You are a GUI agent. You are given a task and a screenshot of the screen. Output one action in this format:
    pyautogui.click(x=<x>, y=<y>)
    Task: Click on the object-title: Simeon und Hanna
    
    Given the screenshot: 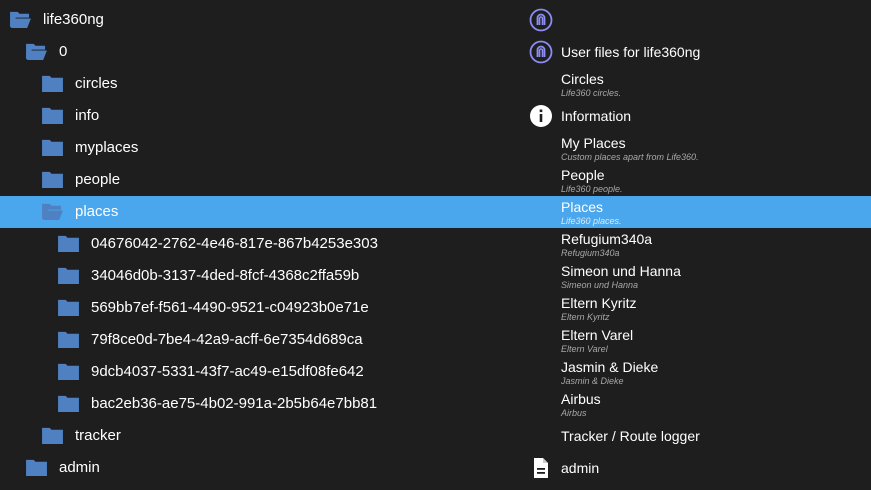 What is the action you would take?
    pyautogui.click(x=621, y=271)
    